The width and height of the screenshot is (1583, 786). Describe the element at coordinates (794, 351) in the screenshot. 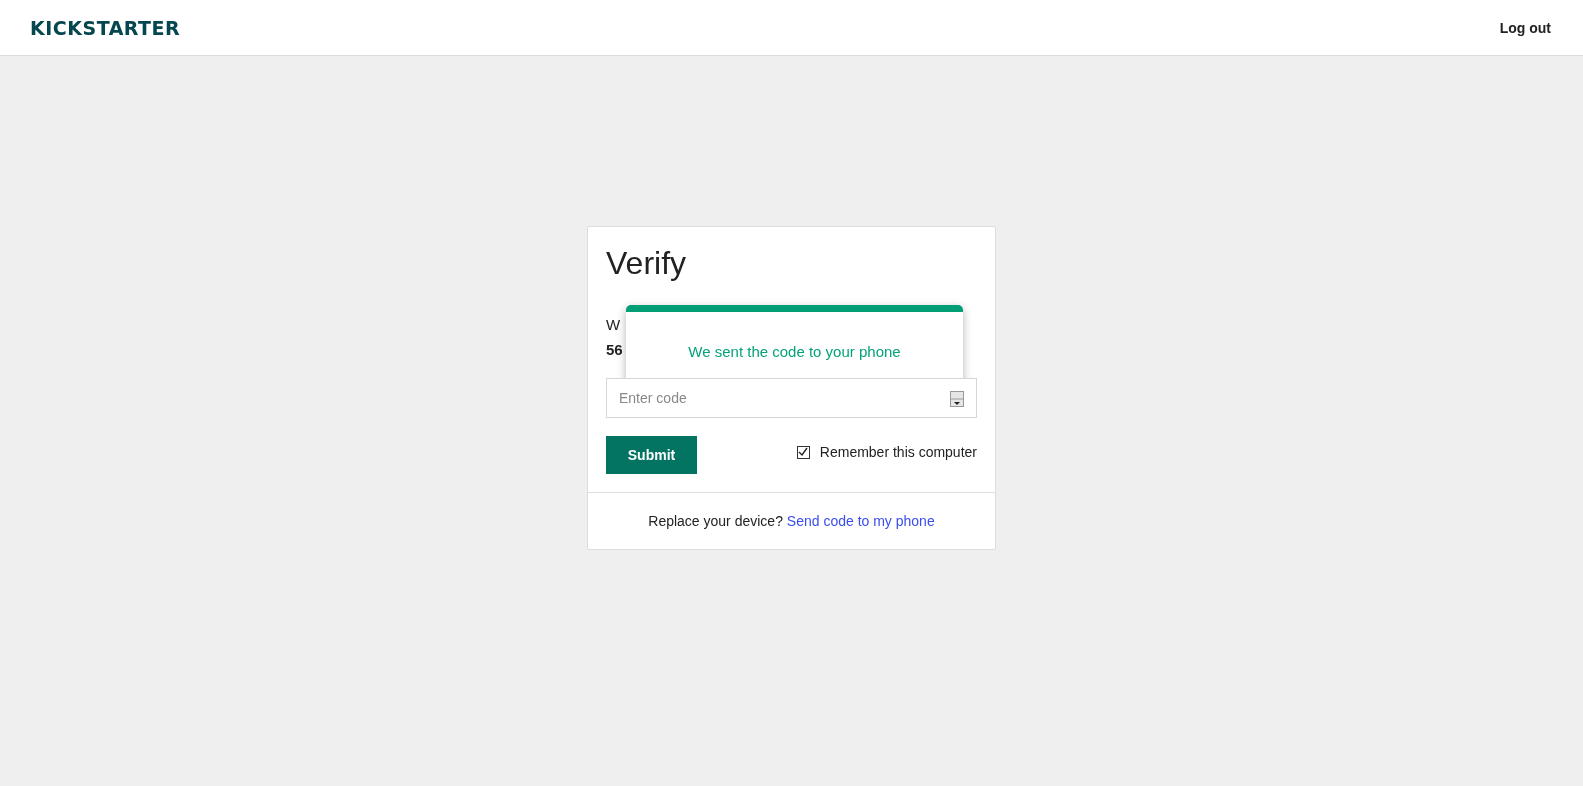

I see `toast-message: We sent the code to your phone` at that location.